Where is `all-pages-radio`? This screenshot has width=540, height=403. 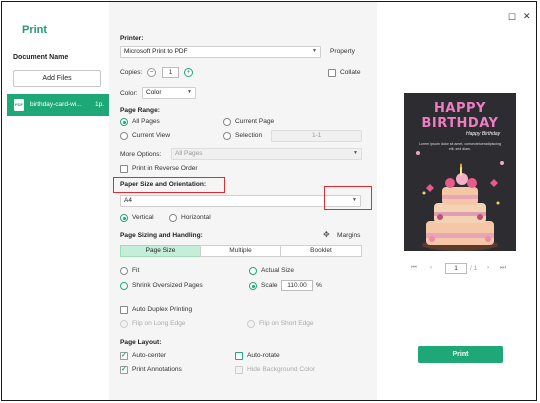
all-pages-radio is located at coordinates (124, 122).